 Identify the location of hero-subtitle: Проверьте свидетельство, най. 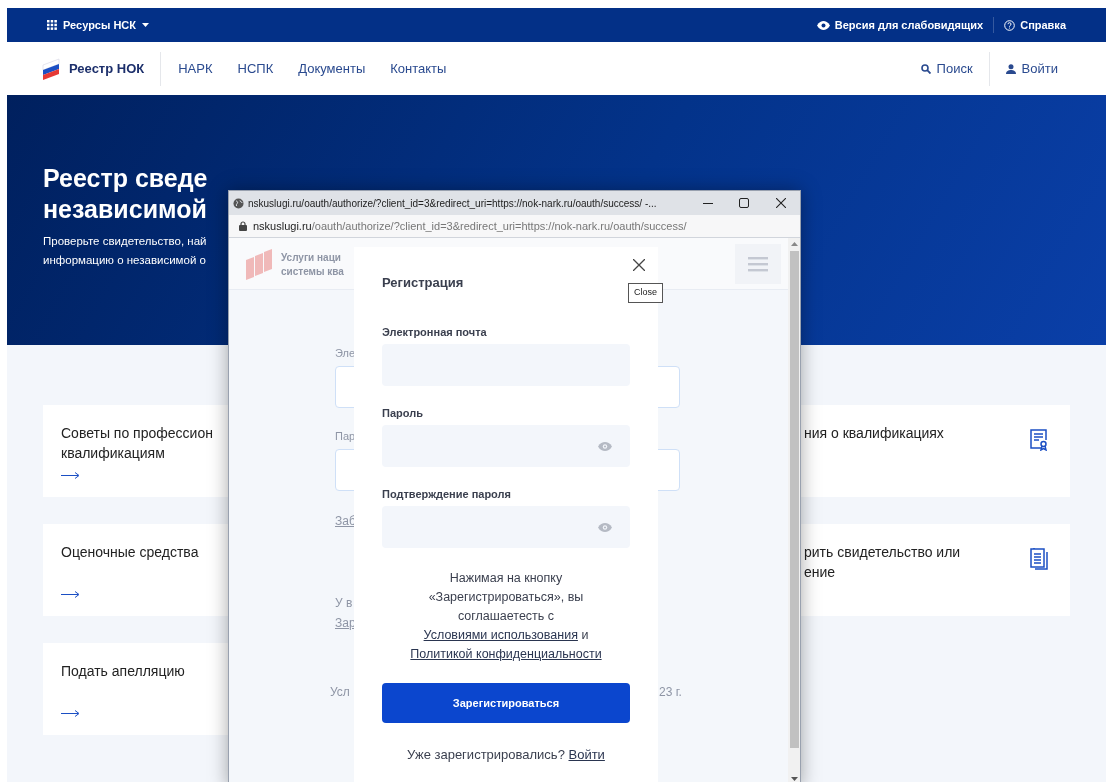
(125, 241).